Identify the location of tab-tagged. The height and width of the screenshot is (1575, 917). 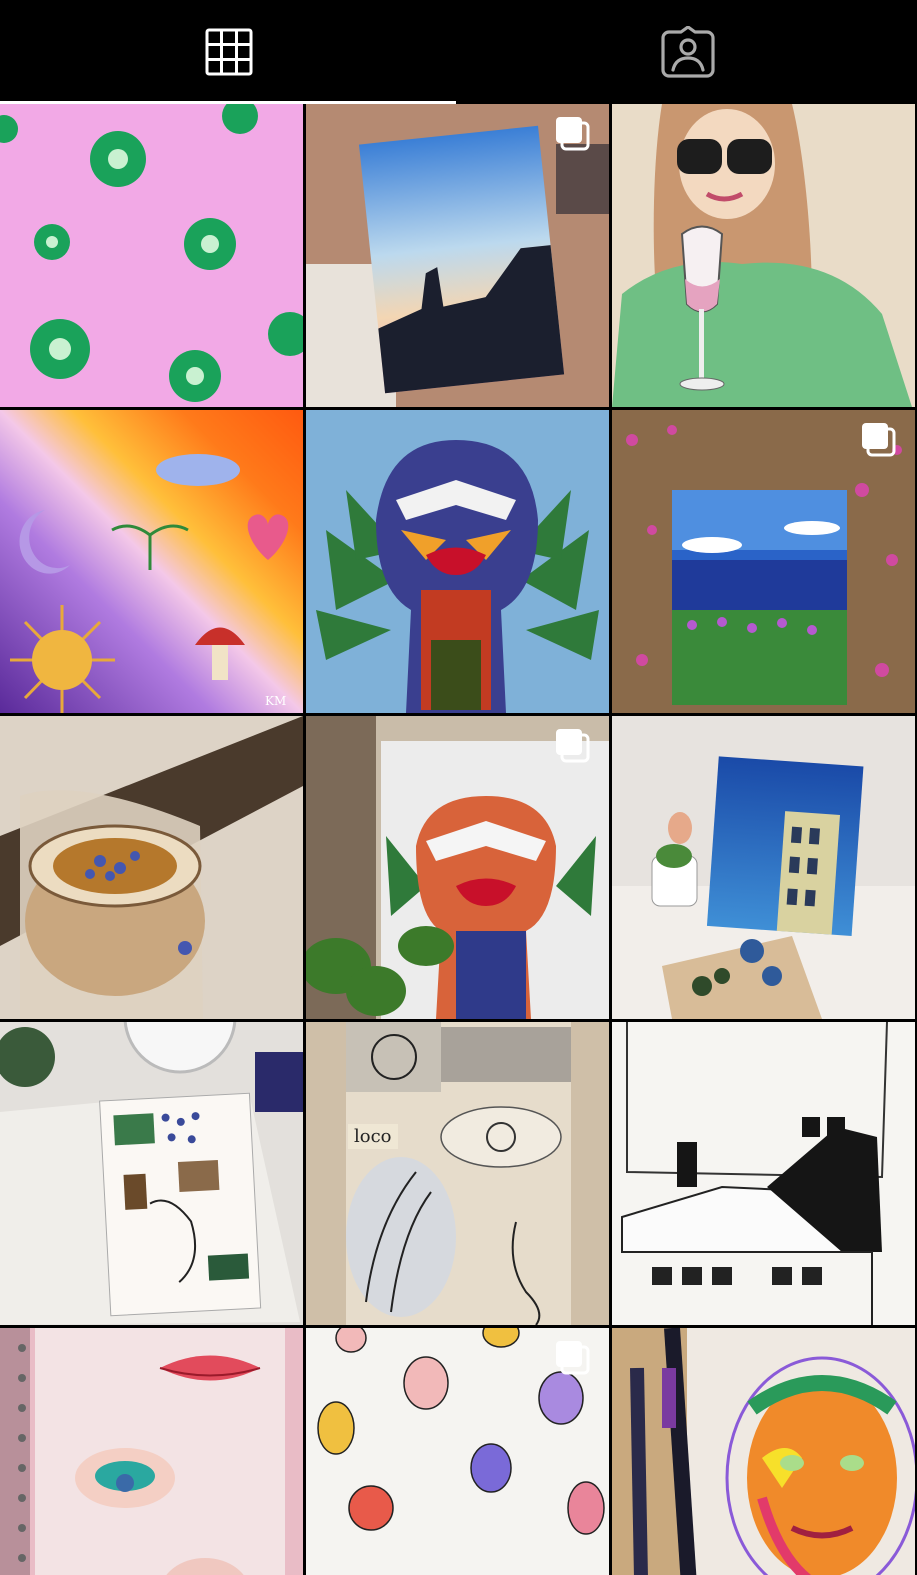
(688, 52).